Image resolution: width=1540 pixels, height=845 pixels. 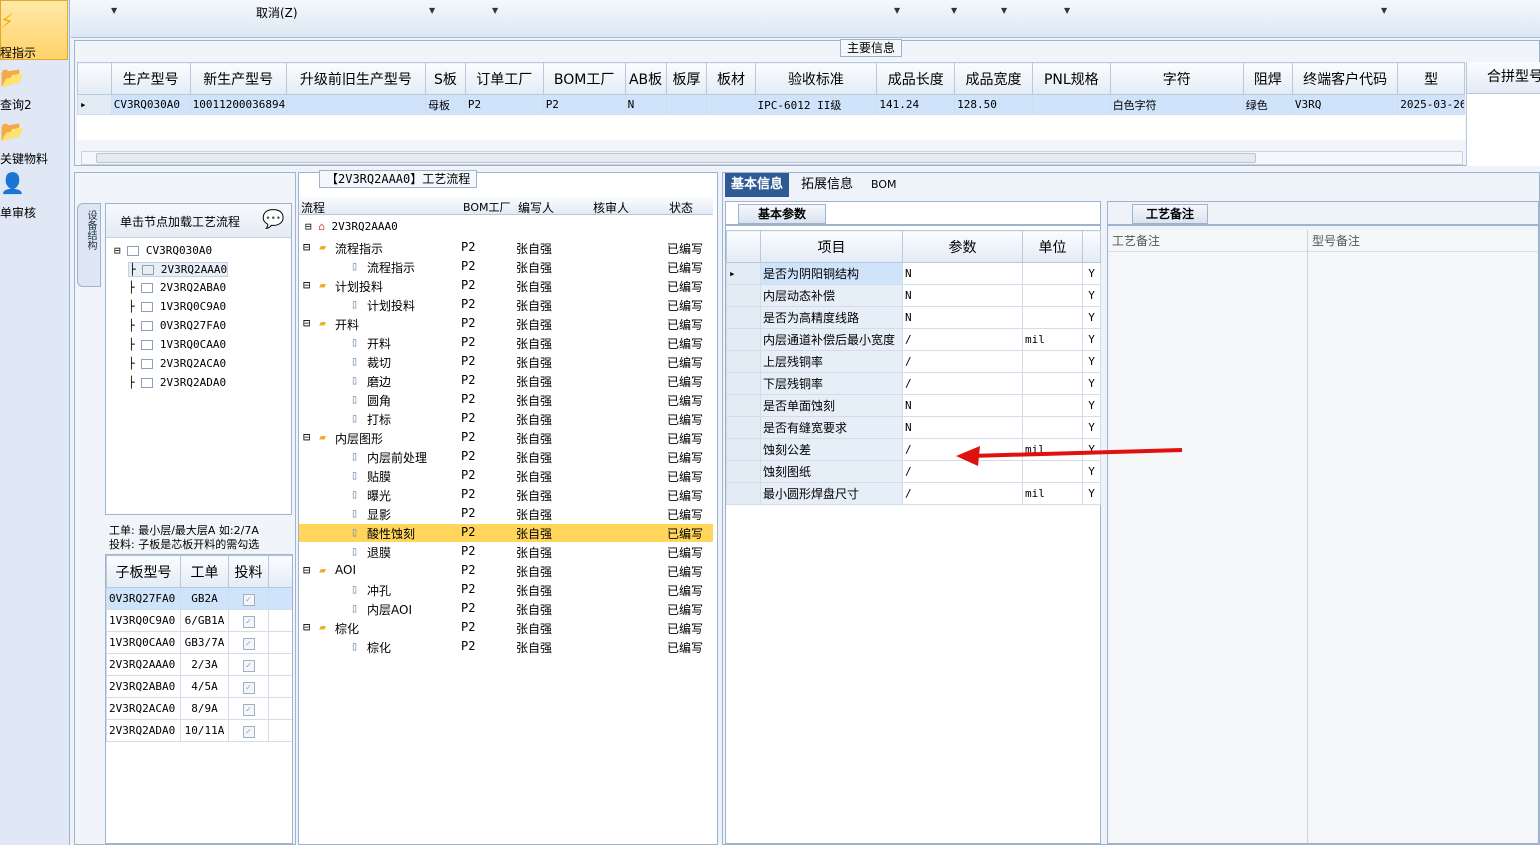 I want to click on main-col-header: AB板, so click(x=645, y=78).